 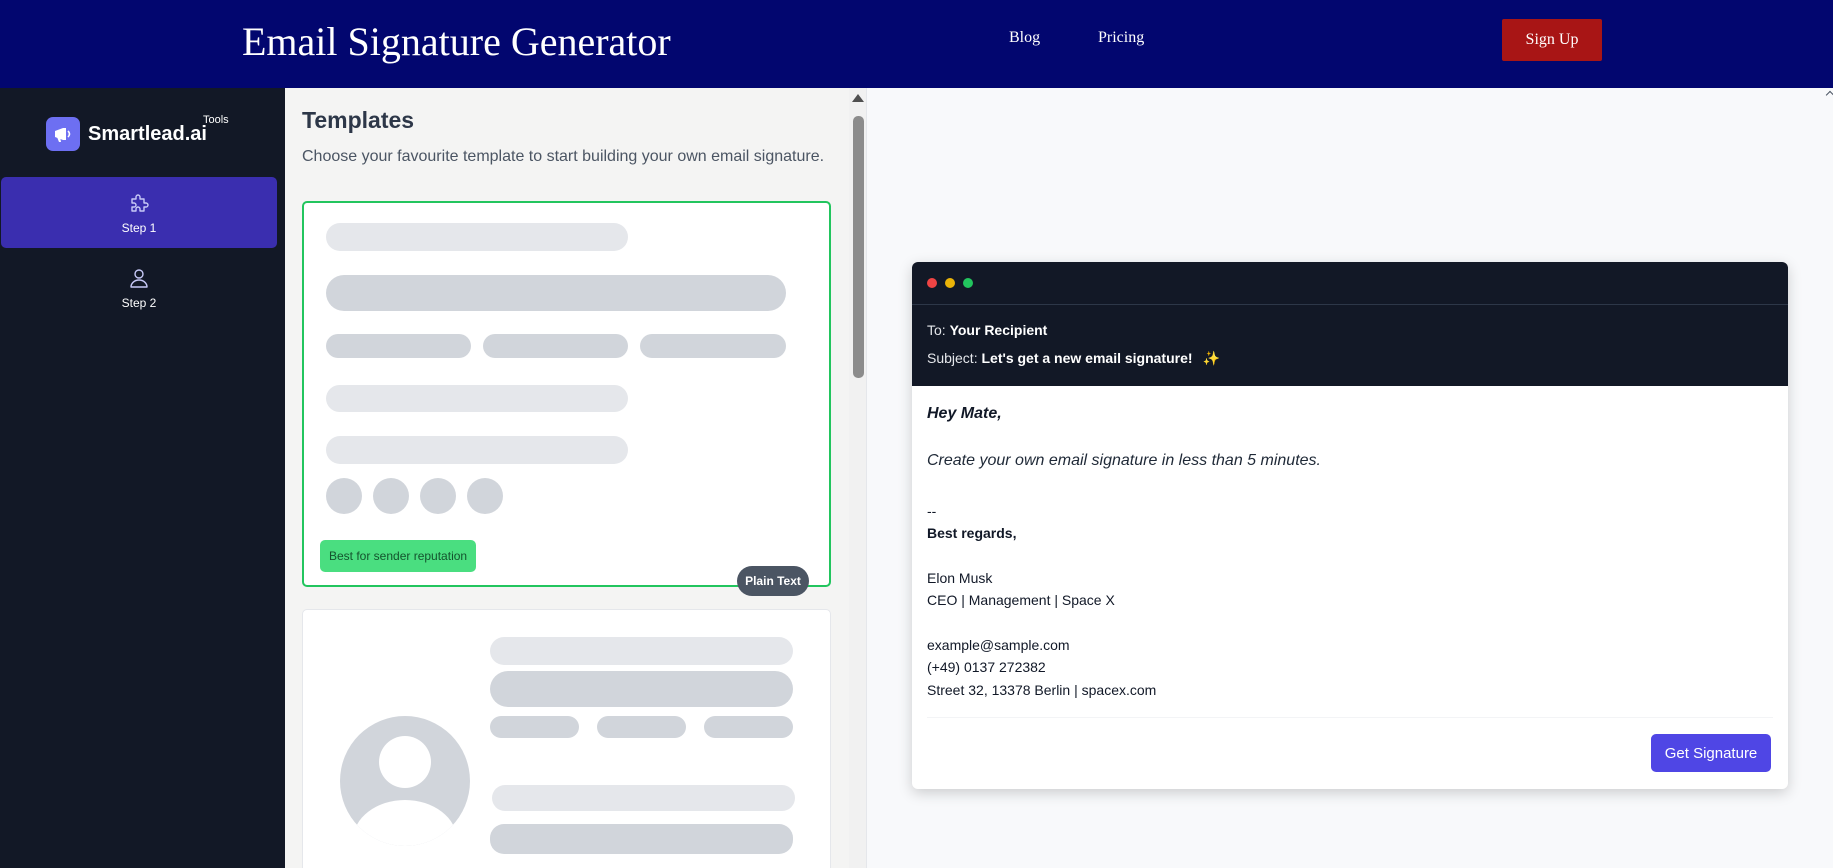 What do you see at coordinates (405, 781) in the screenshot?
I see `avatar-placeholder-icon` at bounding box center [405, 781].